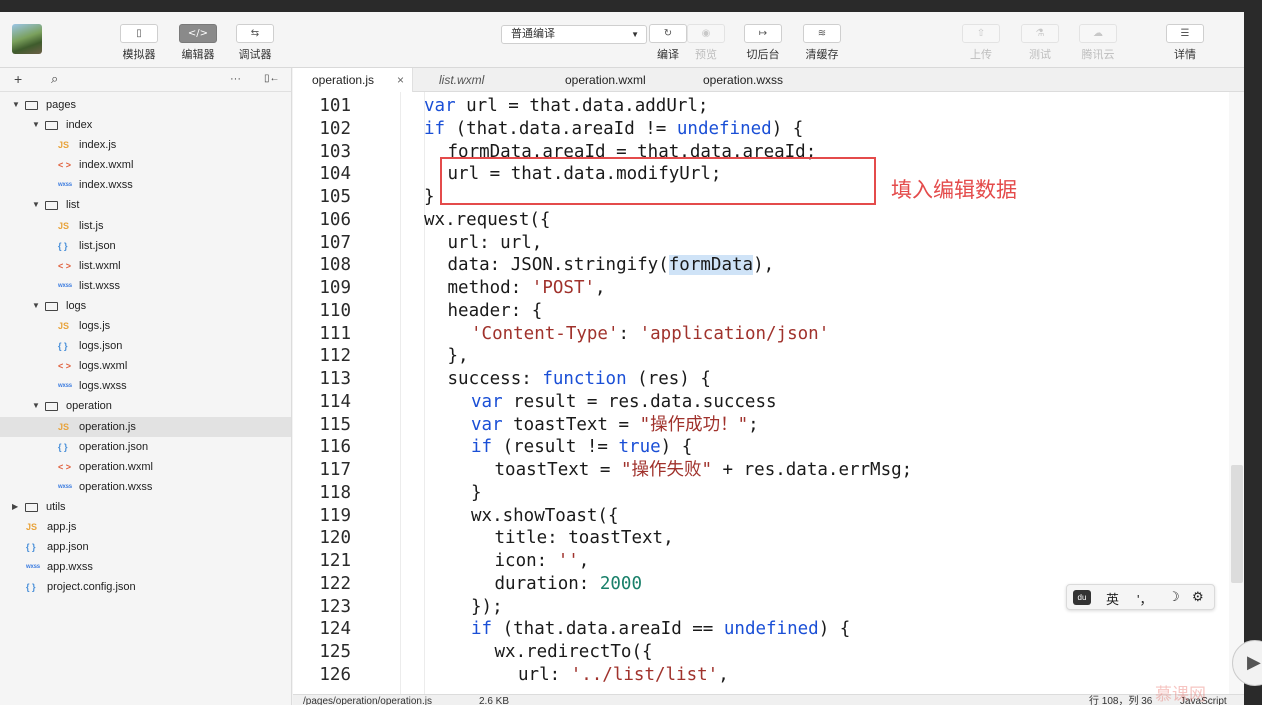 This screenshot has width=1262, height=705. What do you see at coordinates (198, 33) in the screenshot?
I see `code-icon: </>` at bounding box center [198, 33].